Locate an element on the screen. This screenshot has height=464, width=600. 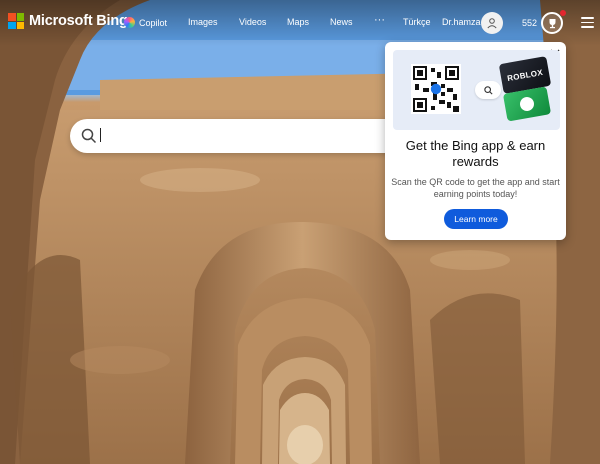
mini-search-pill is located at coordinates (488, 90).